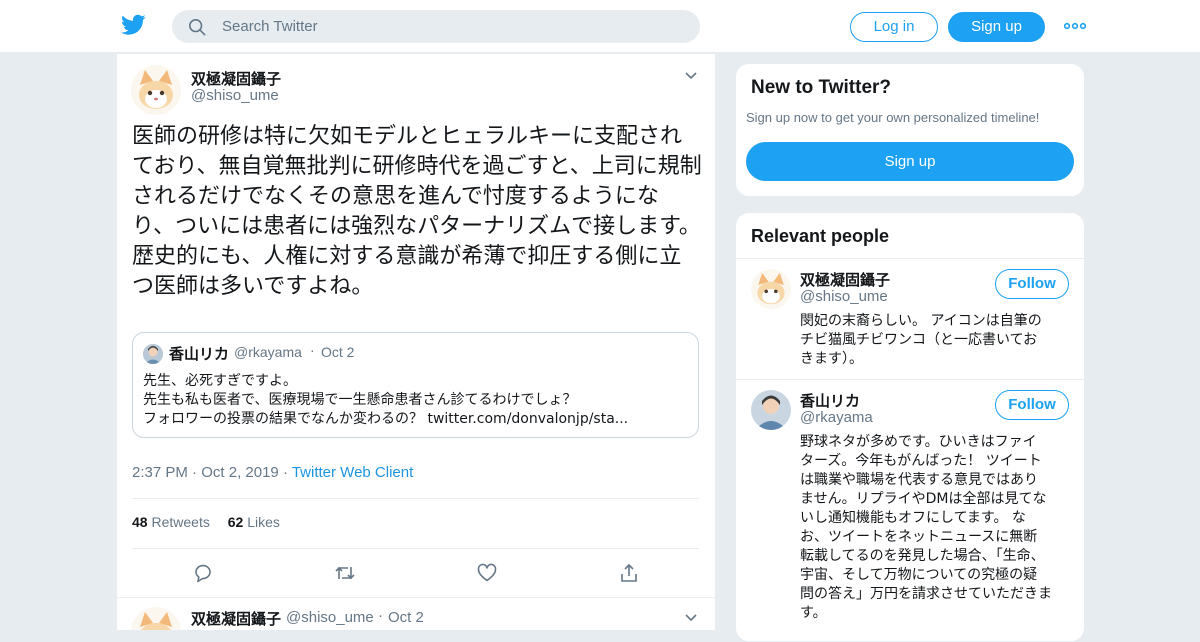 The height and width of the screenshot is (642, 1200). I want to click on quoted-author-name: 香山リカ, so click(199, 354).